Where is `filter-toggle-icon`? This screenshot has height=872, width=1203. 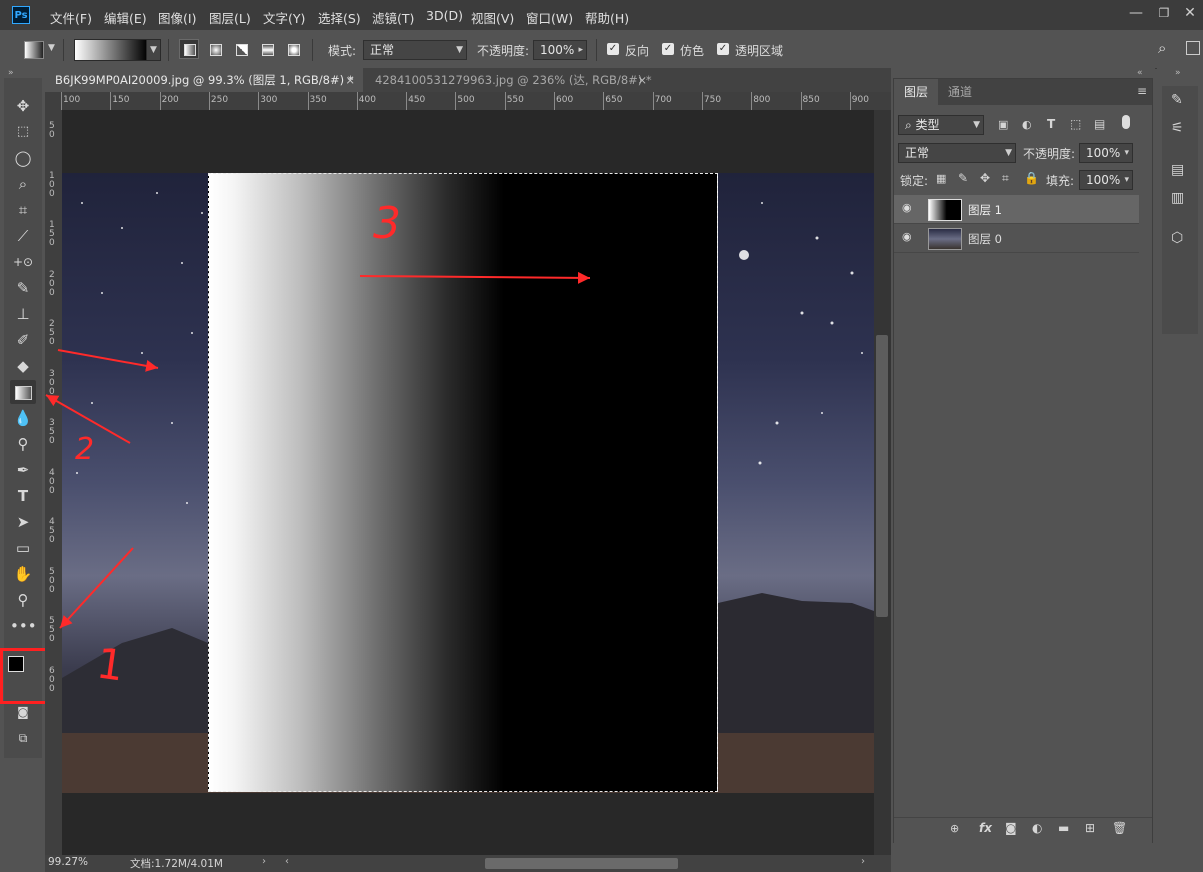
filter-toggle-icon is located at coordinates (1126, 122).